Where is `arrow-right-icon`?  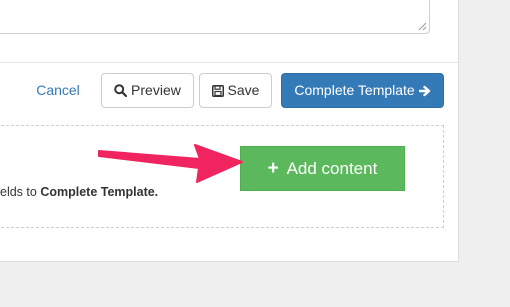
arrow-right-icon is located at coordinates (424, 91).